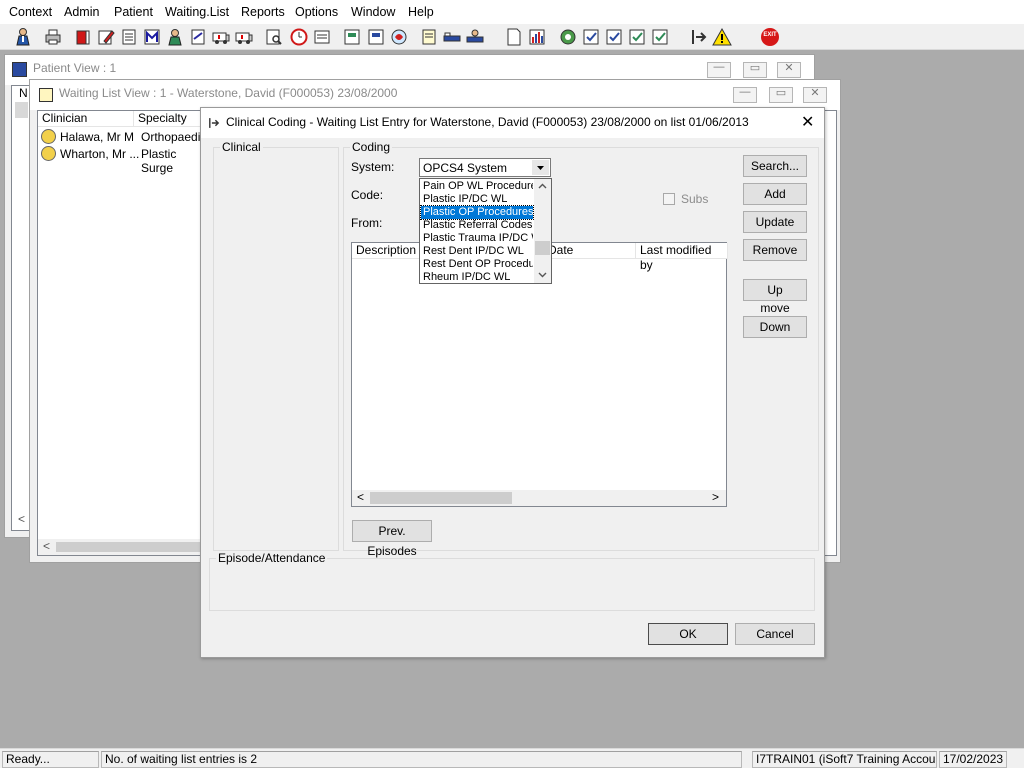 The image size is (1024, 768). I want to click on clinical-group-label: Clinical, so click(241, 147).